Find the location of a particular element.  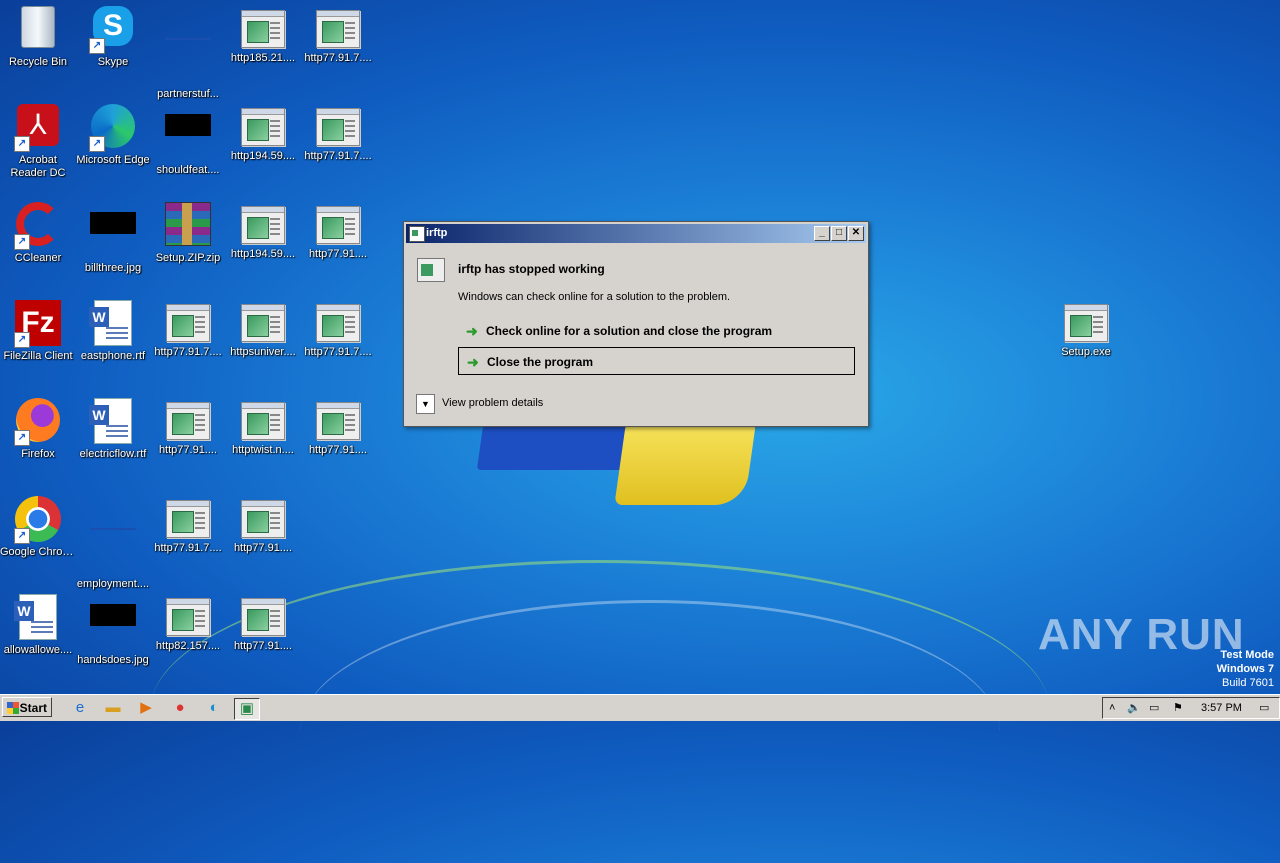

desktop-icon: ↗ CCleaner is located at coordinates (38, 246).